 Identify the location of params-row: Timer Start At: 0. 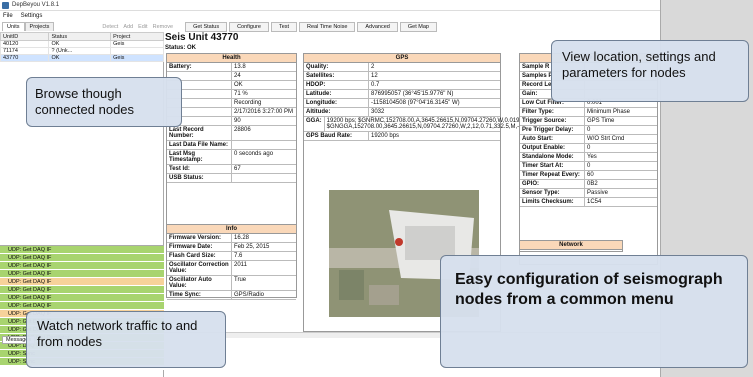
(588, 166).